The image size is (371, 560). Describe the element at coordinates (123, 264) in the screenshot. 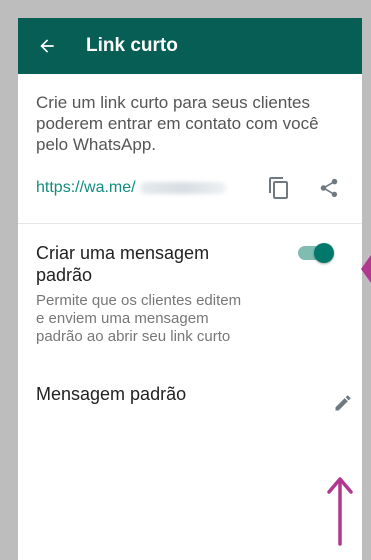

I see `setting-title: Criar uma mensagem padrão` at that location.